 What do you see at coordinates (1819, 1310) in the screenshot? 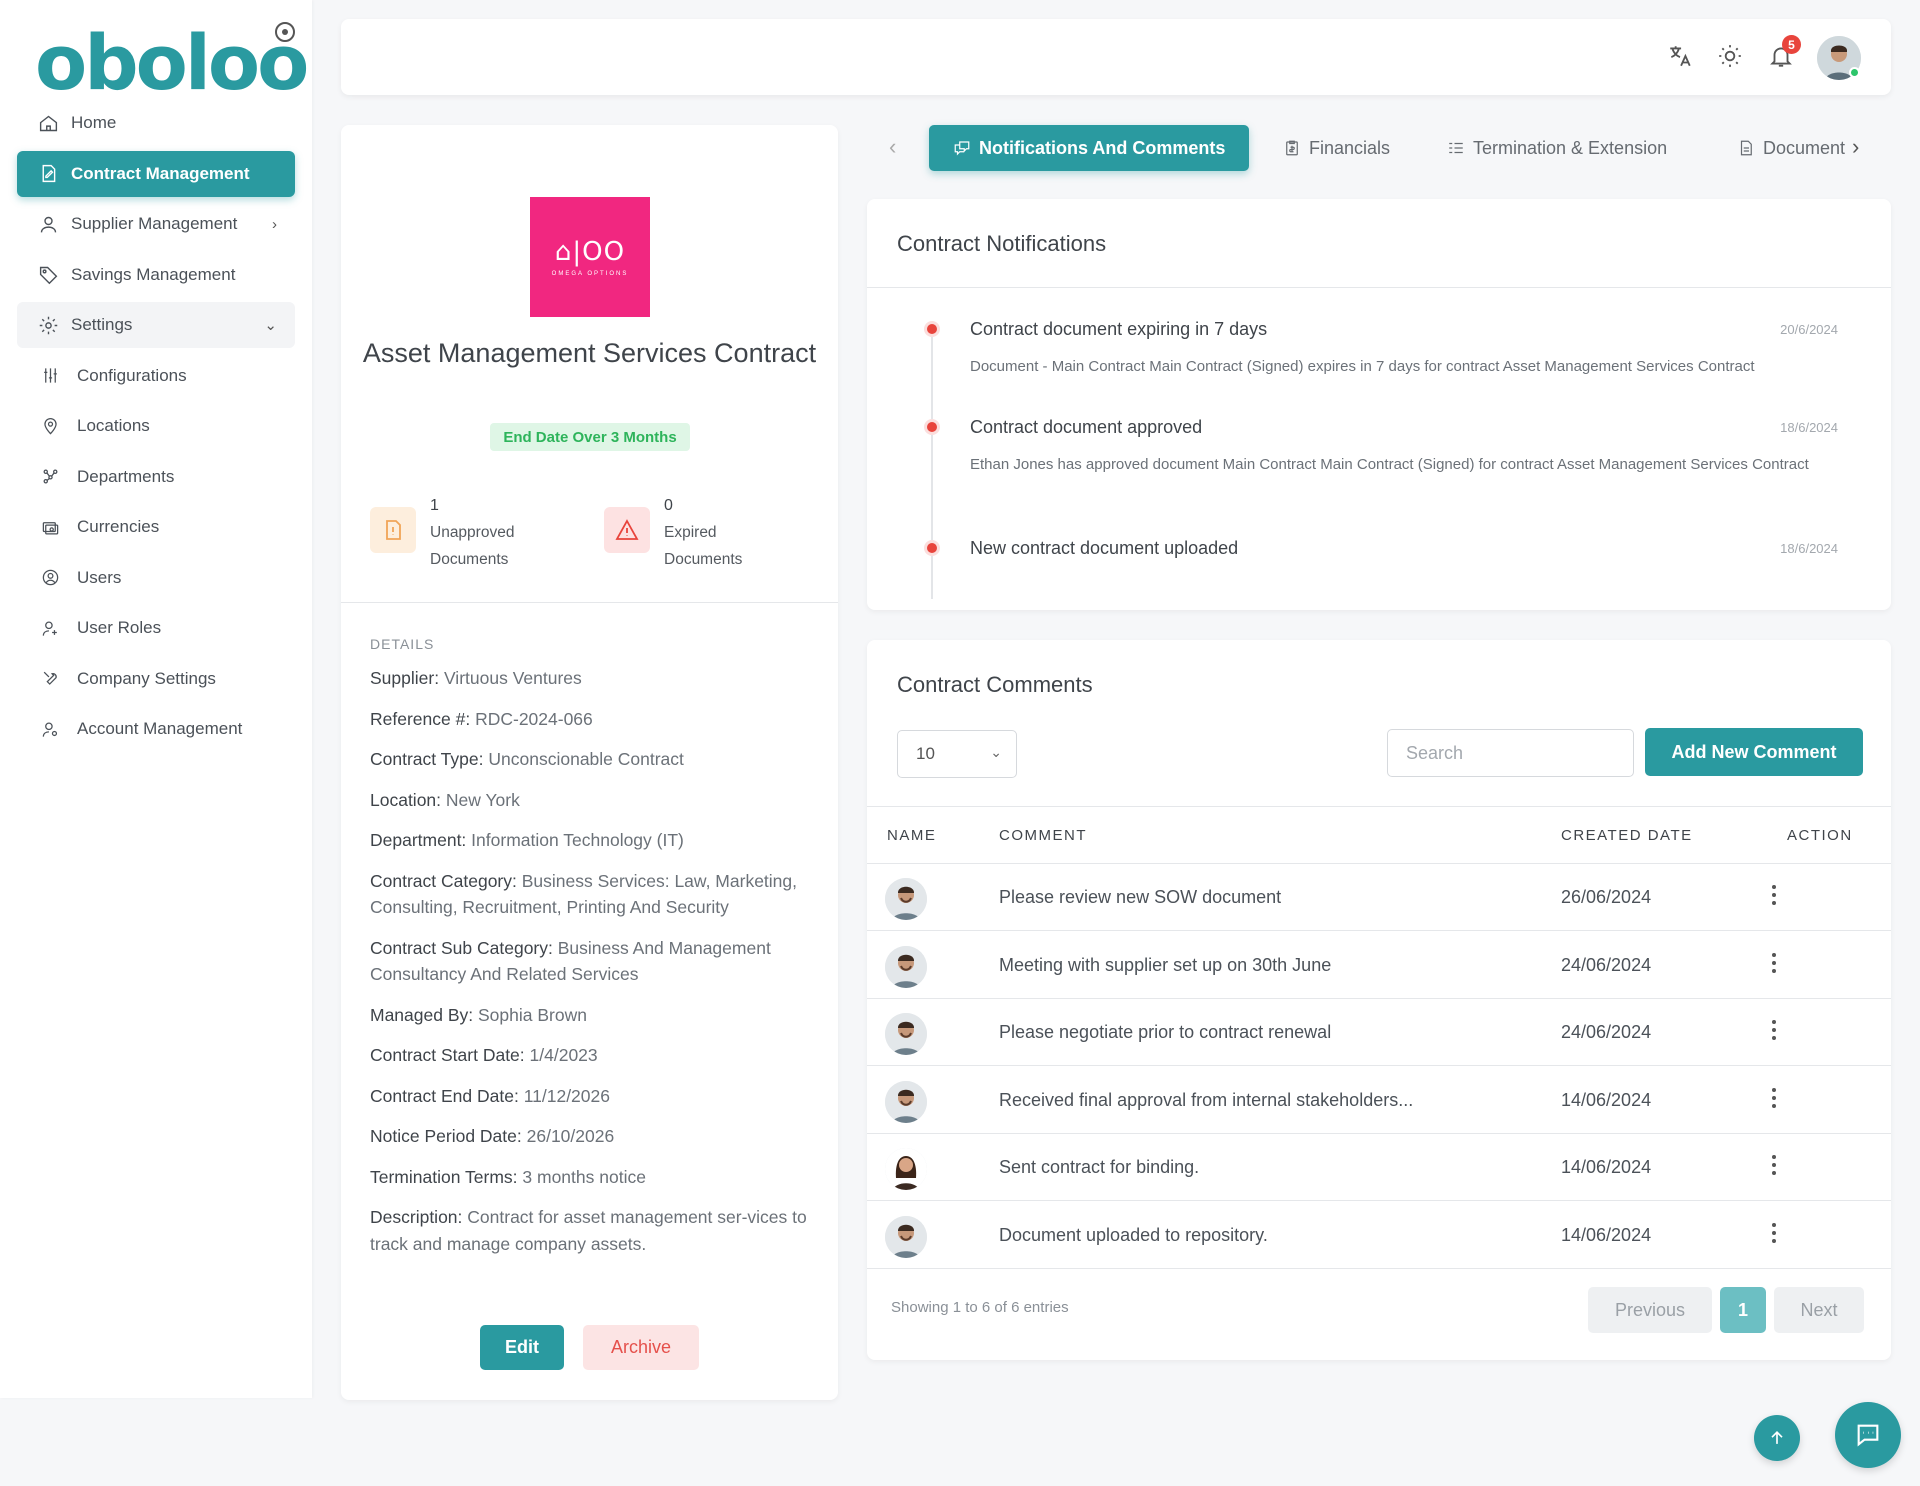
I see `next-page-button: Next` at bounding box center [1819, 1310].